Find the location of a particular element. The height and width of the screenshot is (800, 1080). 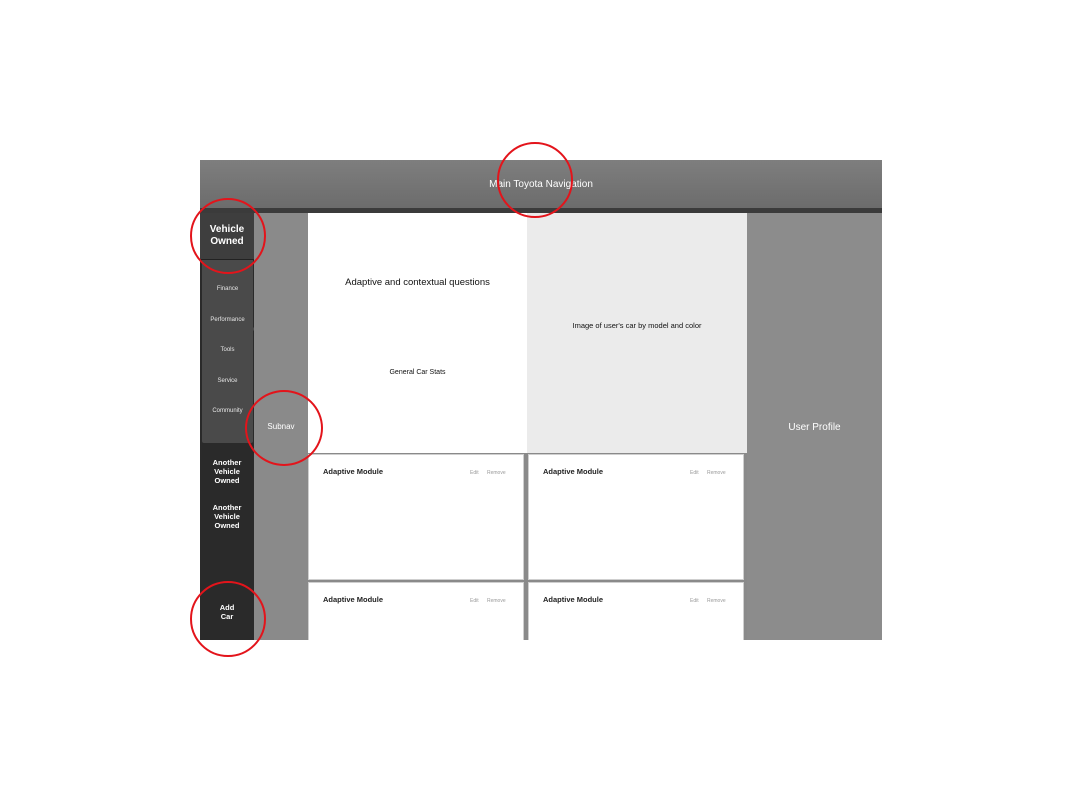

another-vehicle-owned-2: Another Vehicle Owned is located at coordinates (227, 516).